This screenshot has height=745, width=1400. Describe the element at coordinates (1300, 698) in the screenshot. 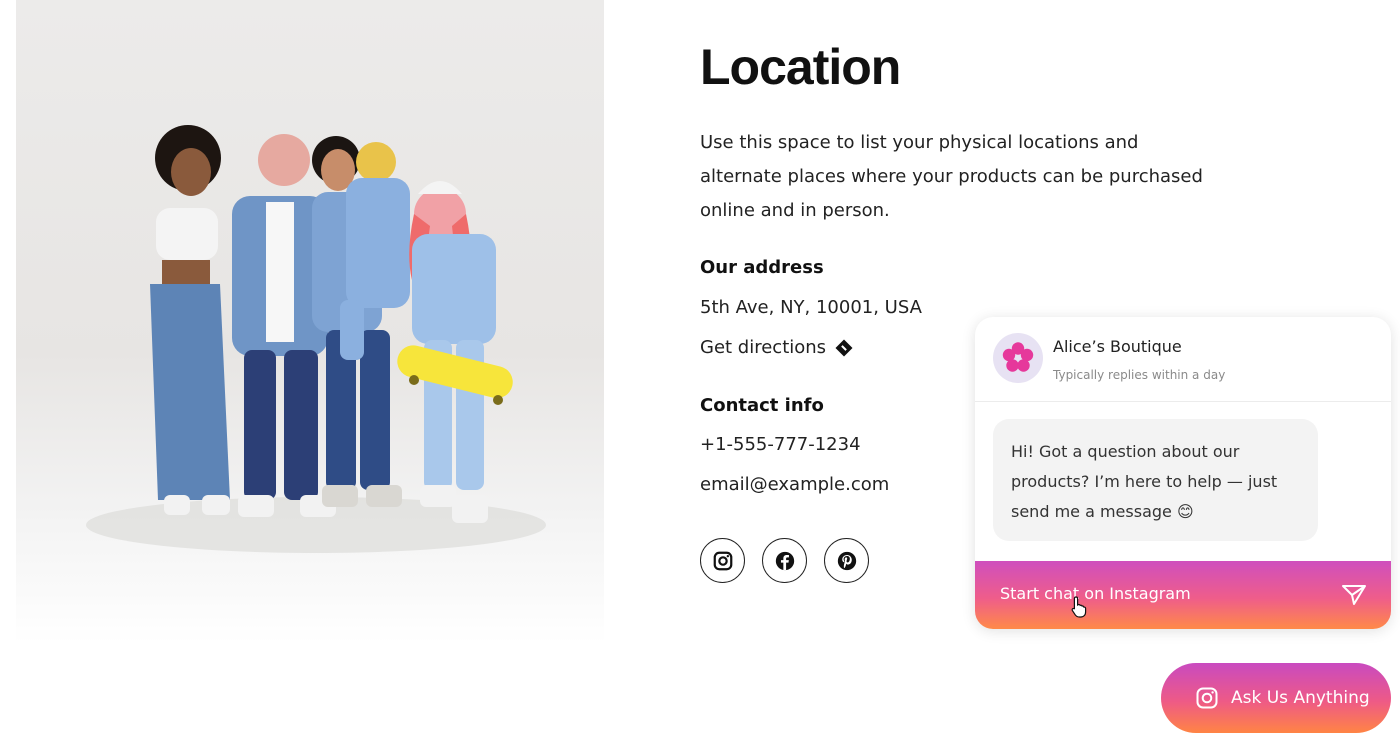

I see `ask-us-anything-label: Ask Us Anything` at that location.